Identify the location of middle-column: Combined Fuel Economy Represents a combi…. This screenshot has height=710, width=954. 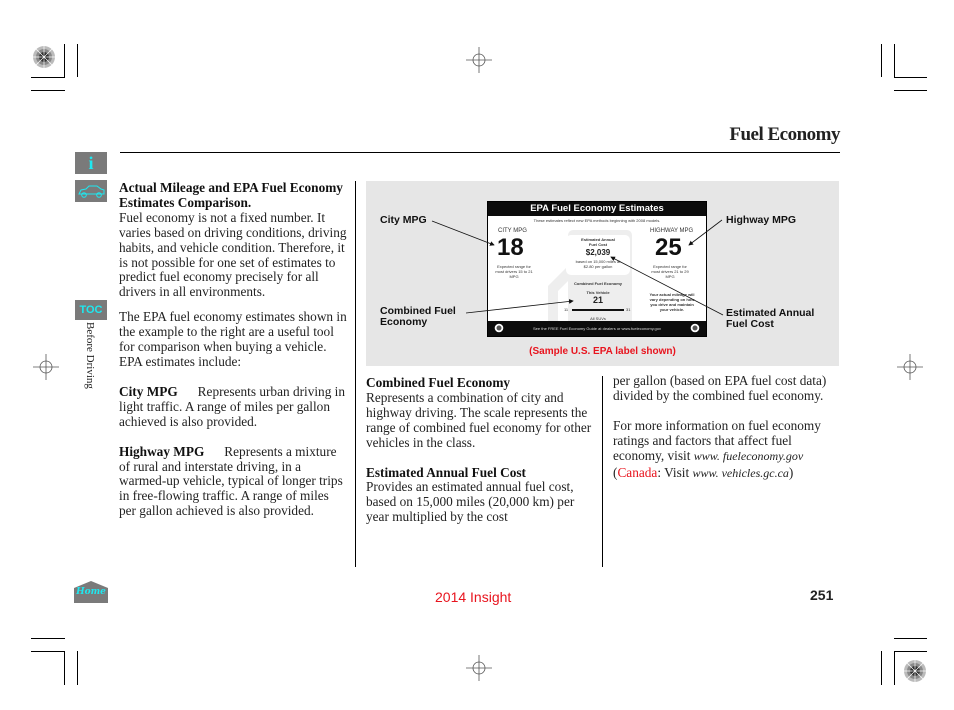
(481, 457).